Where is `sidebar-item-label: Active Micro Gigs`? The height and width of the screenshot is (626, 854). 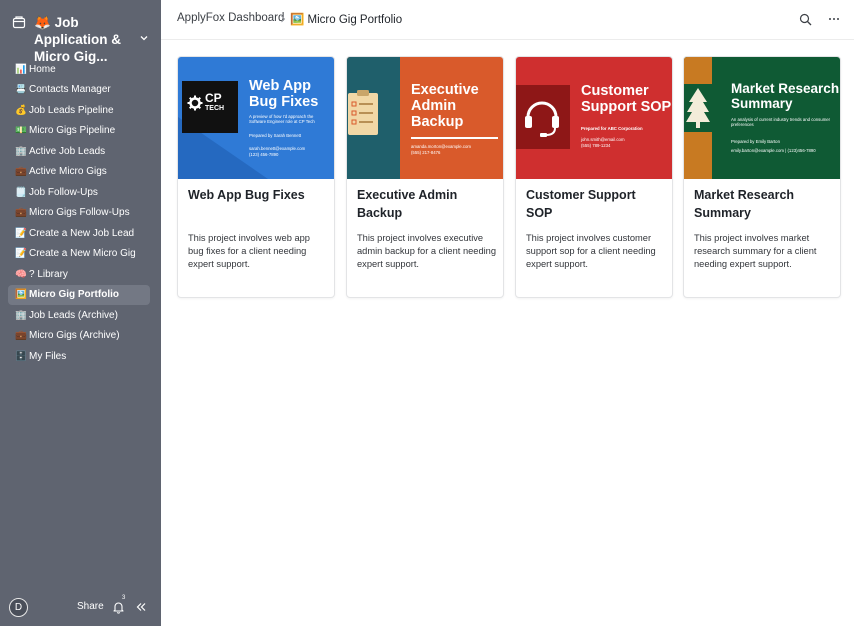 sidebar-item-label: Active Micro Gigs is located at coordinates (68, 172).